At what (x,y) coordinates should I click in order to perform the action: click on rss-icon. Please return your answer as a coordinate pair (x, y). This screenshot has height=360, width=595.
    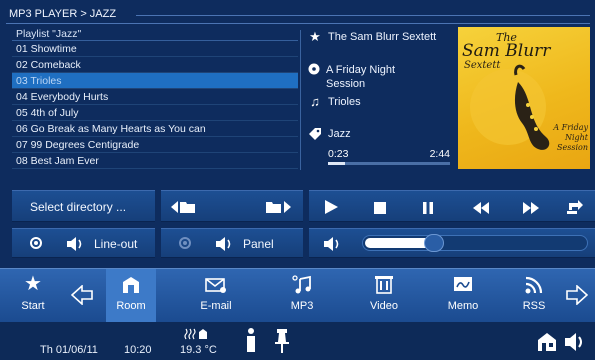
    Looking at the image, I should click on (534, 284).